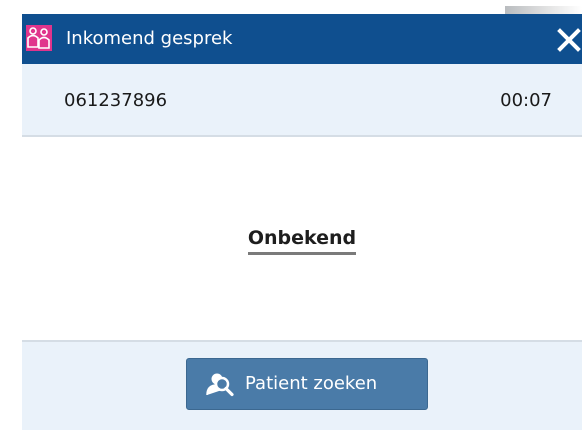 This screenshot has width=582, height=430. I want to click on caller-name-text: Onbekend, so click(302, 240).